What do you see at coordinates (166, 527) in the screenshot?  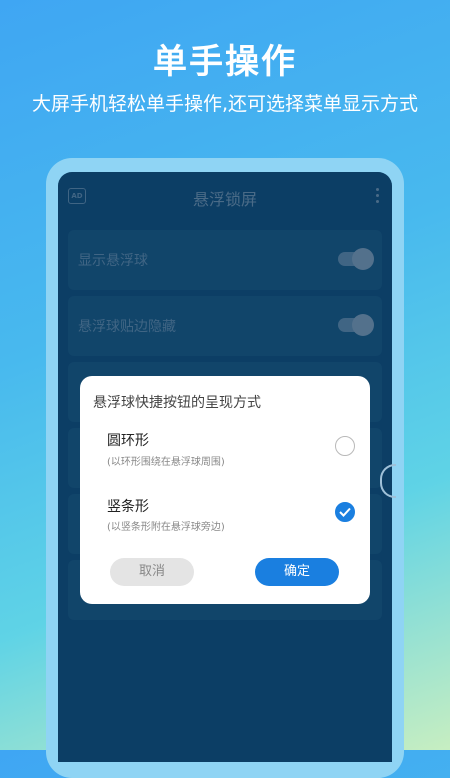 I see `option-bar-desc: (以竖条形附在悬浮球旁边)` at bounding box center [166, 527].